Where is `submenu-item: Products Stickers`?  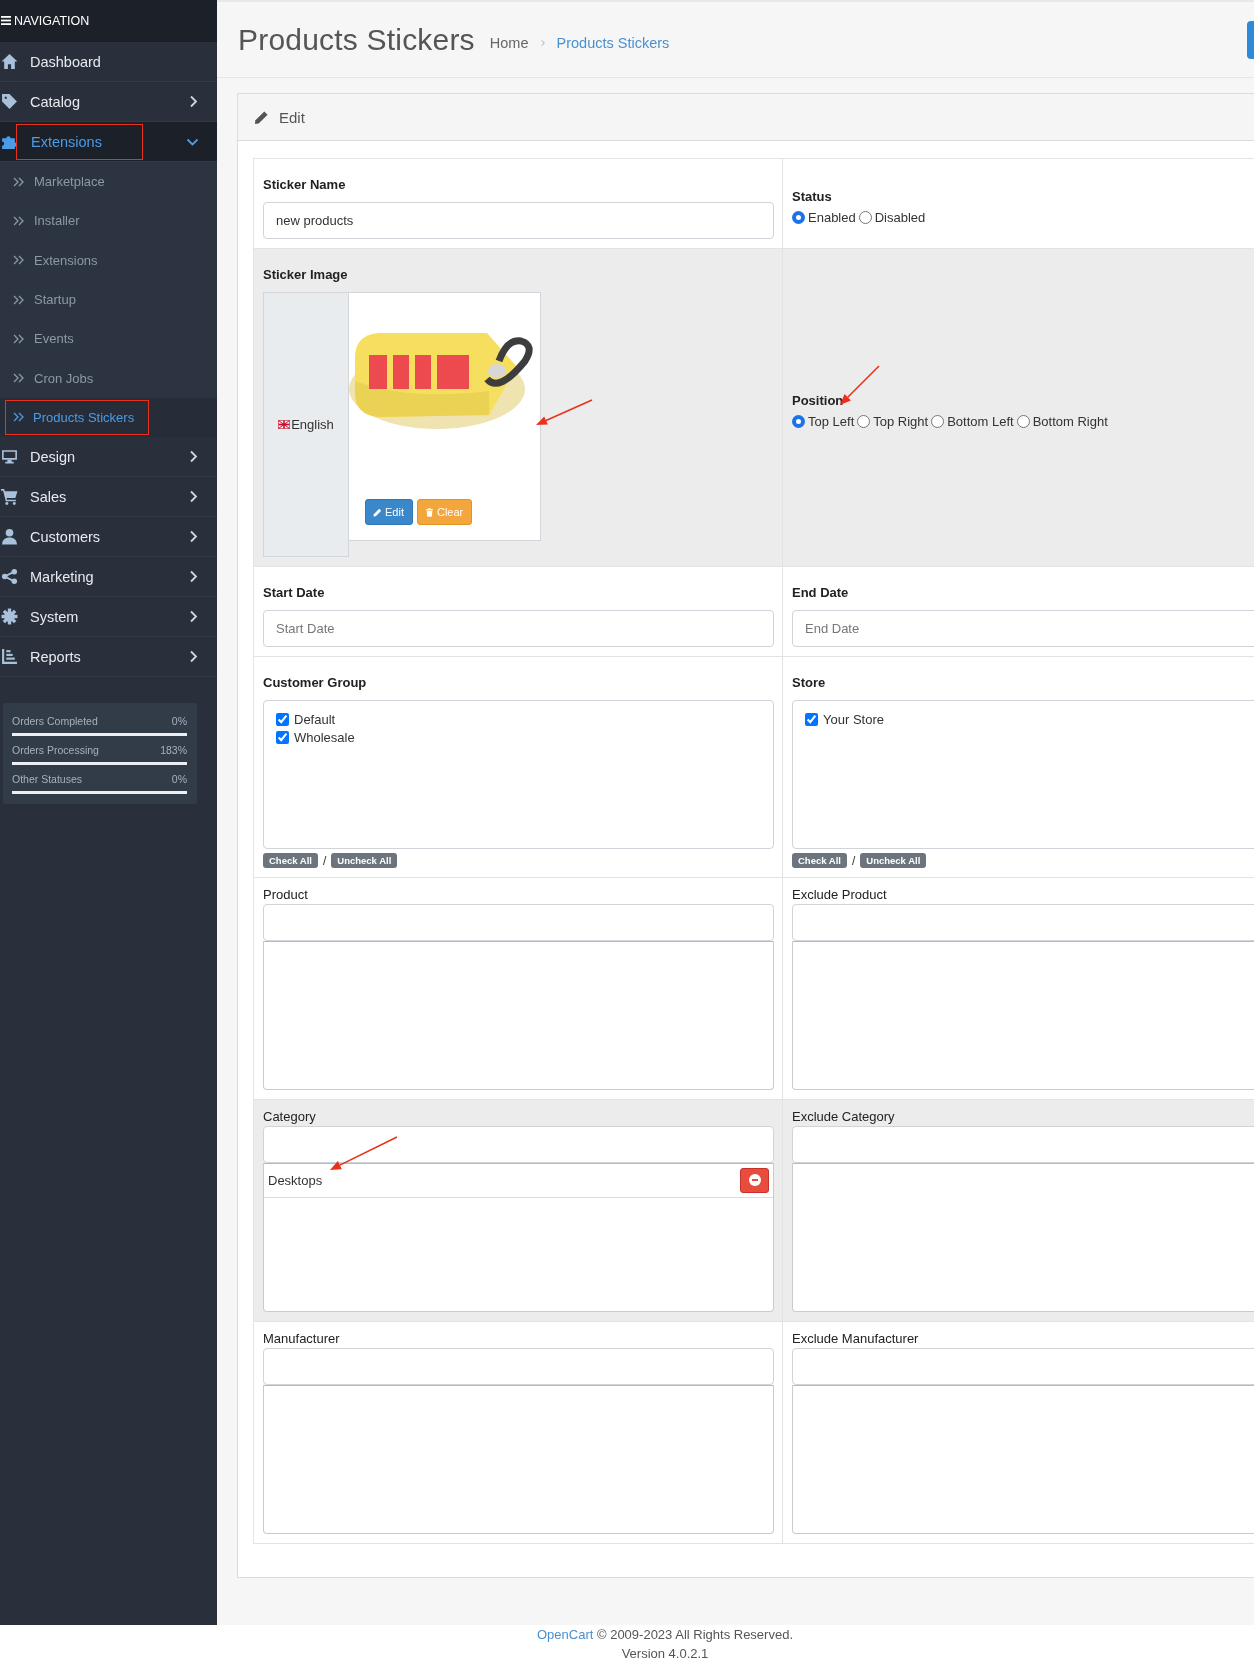
submenu-item: Products Stickers is located at coordinates (108, 417).